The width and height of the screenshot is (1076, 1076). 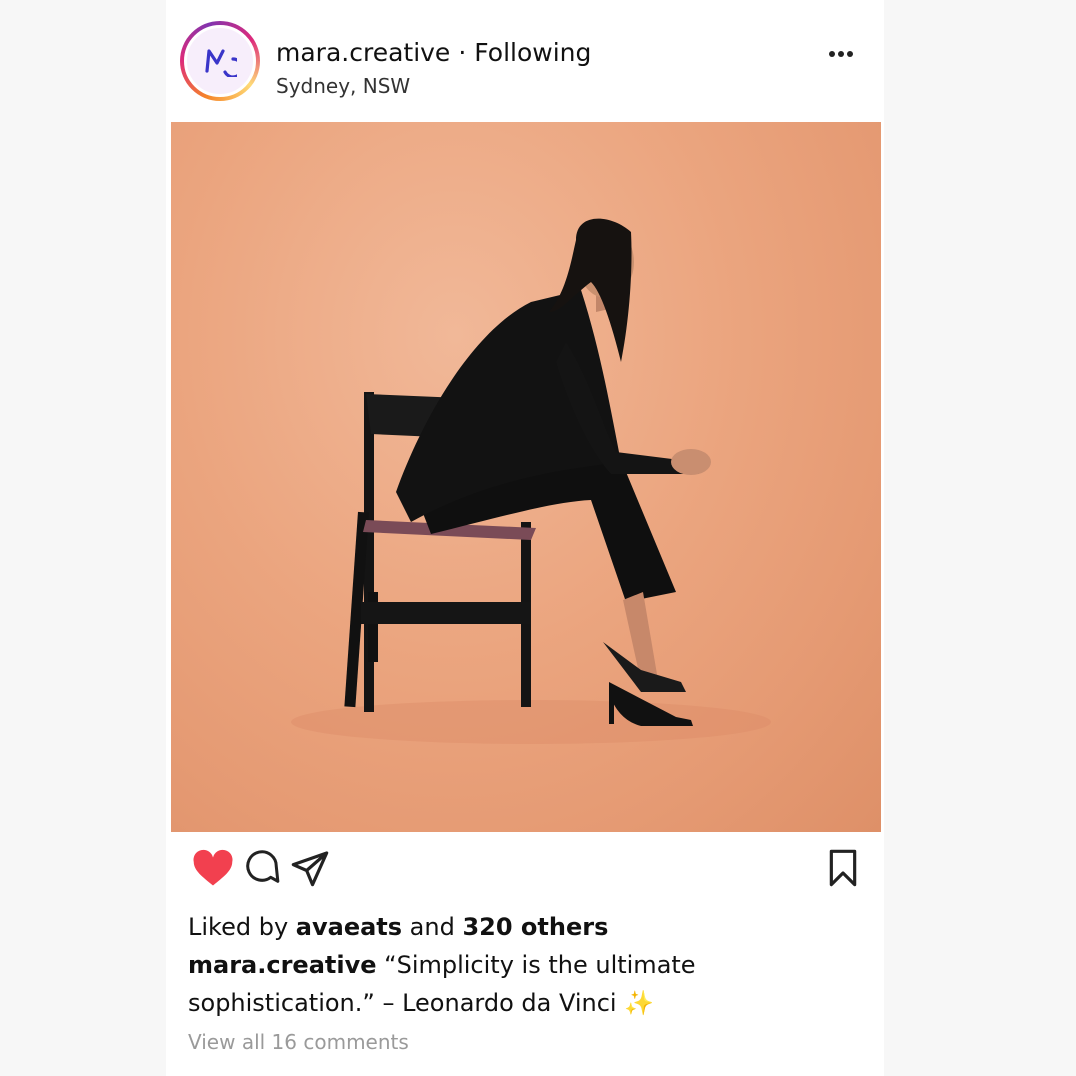 I want to click on post-actions, so click(x=525, y=870).